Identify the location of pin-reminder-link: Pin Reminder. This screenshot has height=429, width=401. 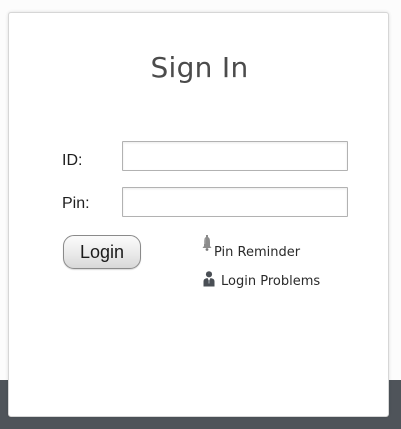
(251, 247).